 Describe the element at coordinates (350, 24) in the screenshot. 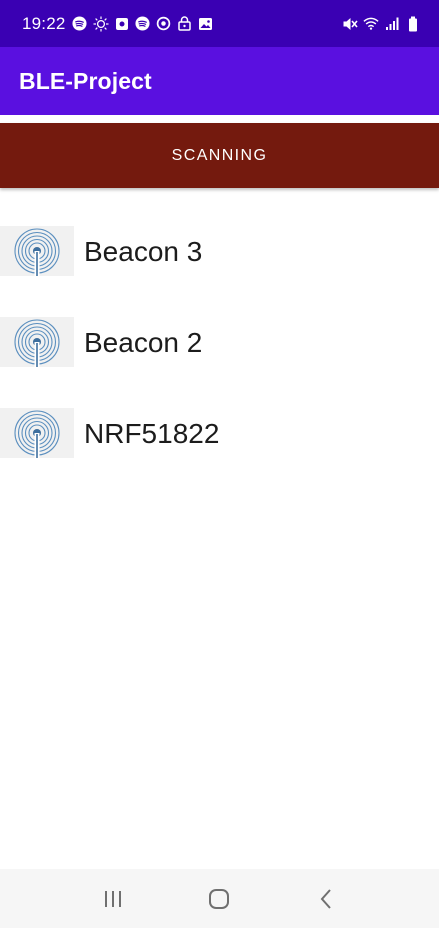

I see `mute-icon` at that location.